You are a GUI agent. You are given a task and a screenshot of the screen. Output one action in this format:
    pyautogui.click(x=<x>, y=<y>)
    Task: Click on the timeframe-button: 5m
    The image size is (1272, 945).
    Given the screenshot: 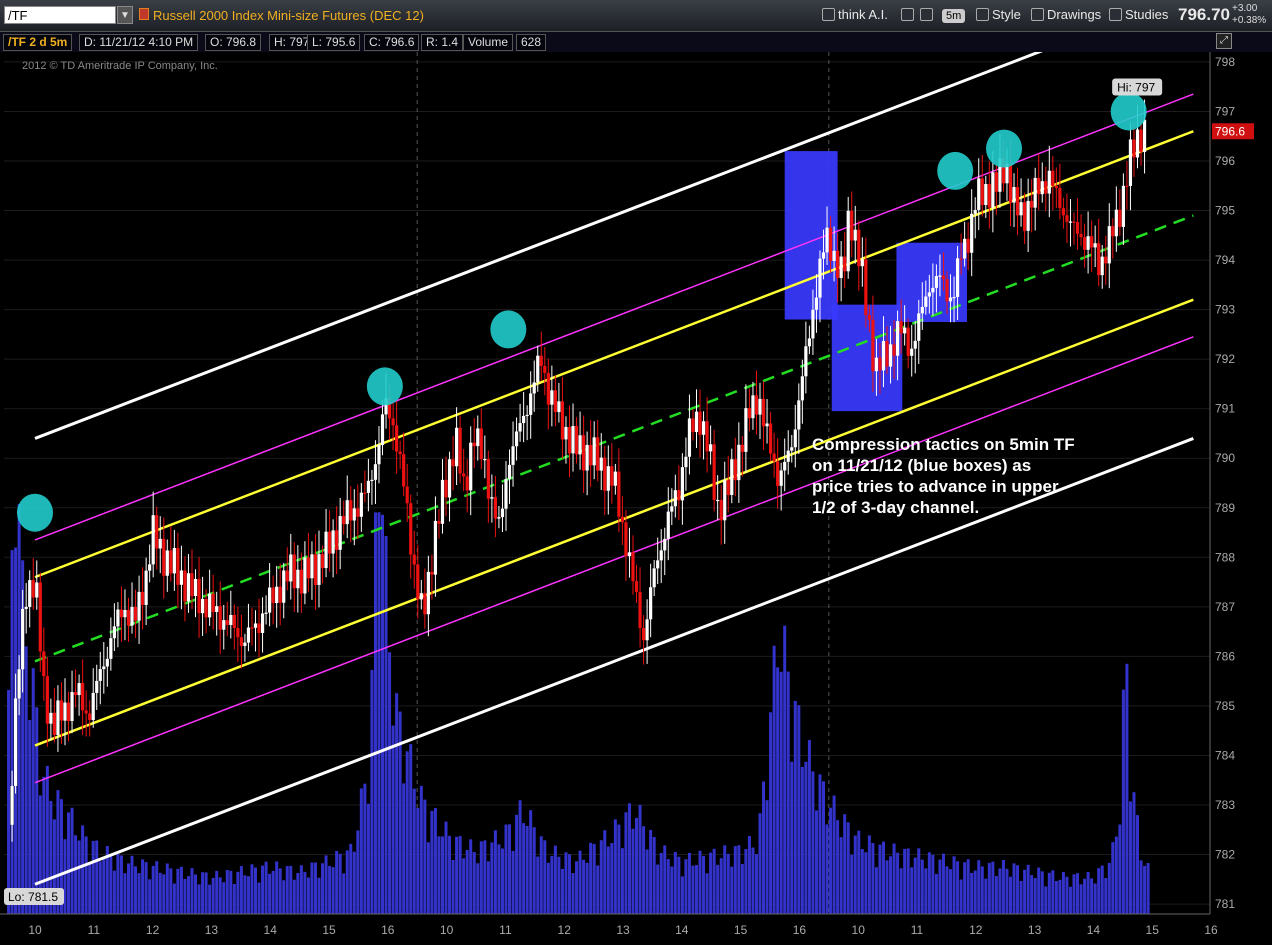 What is the action you would take?
    pyautogui.click(x=954, y=15)
    